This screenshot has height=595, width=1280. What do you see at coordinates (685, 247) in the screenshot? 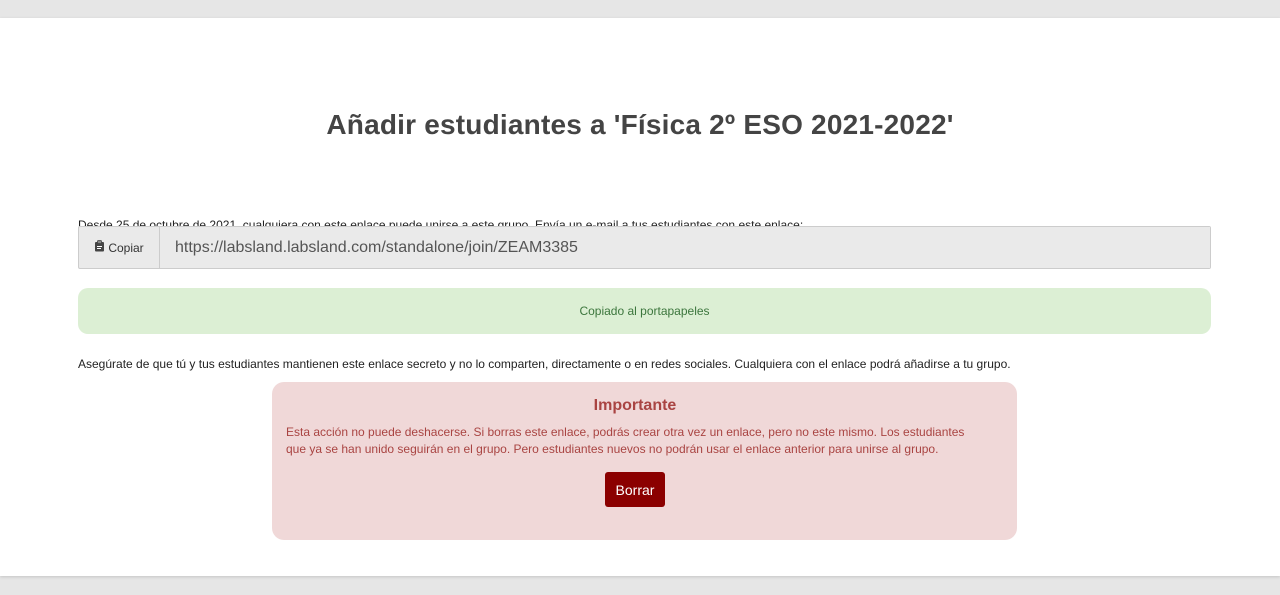
I see `join-link-field` at bounding box center [685, 247].